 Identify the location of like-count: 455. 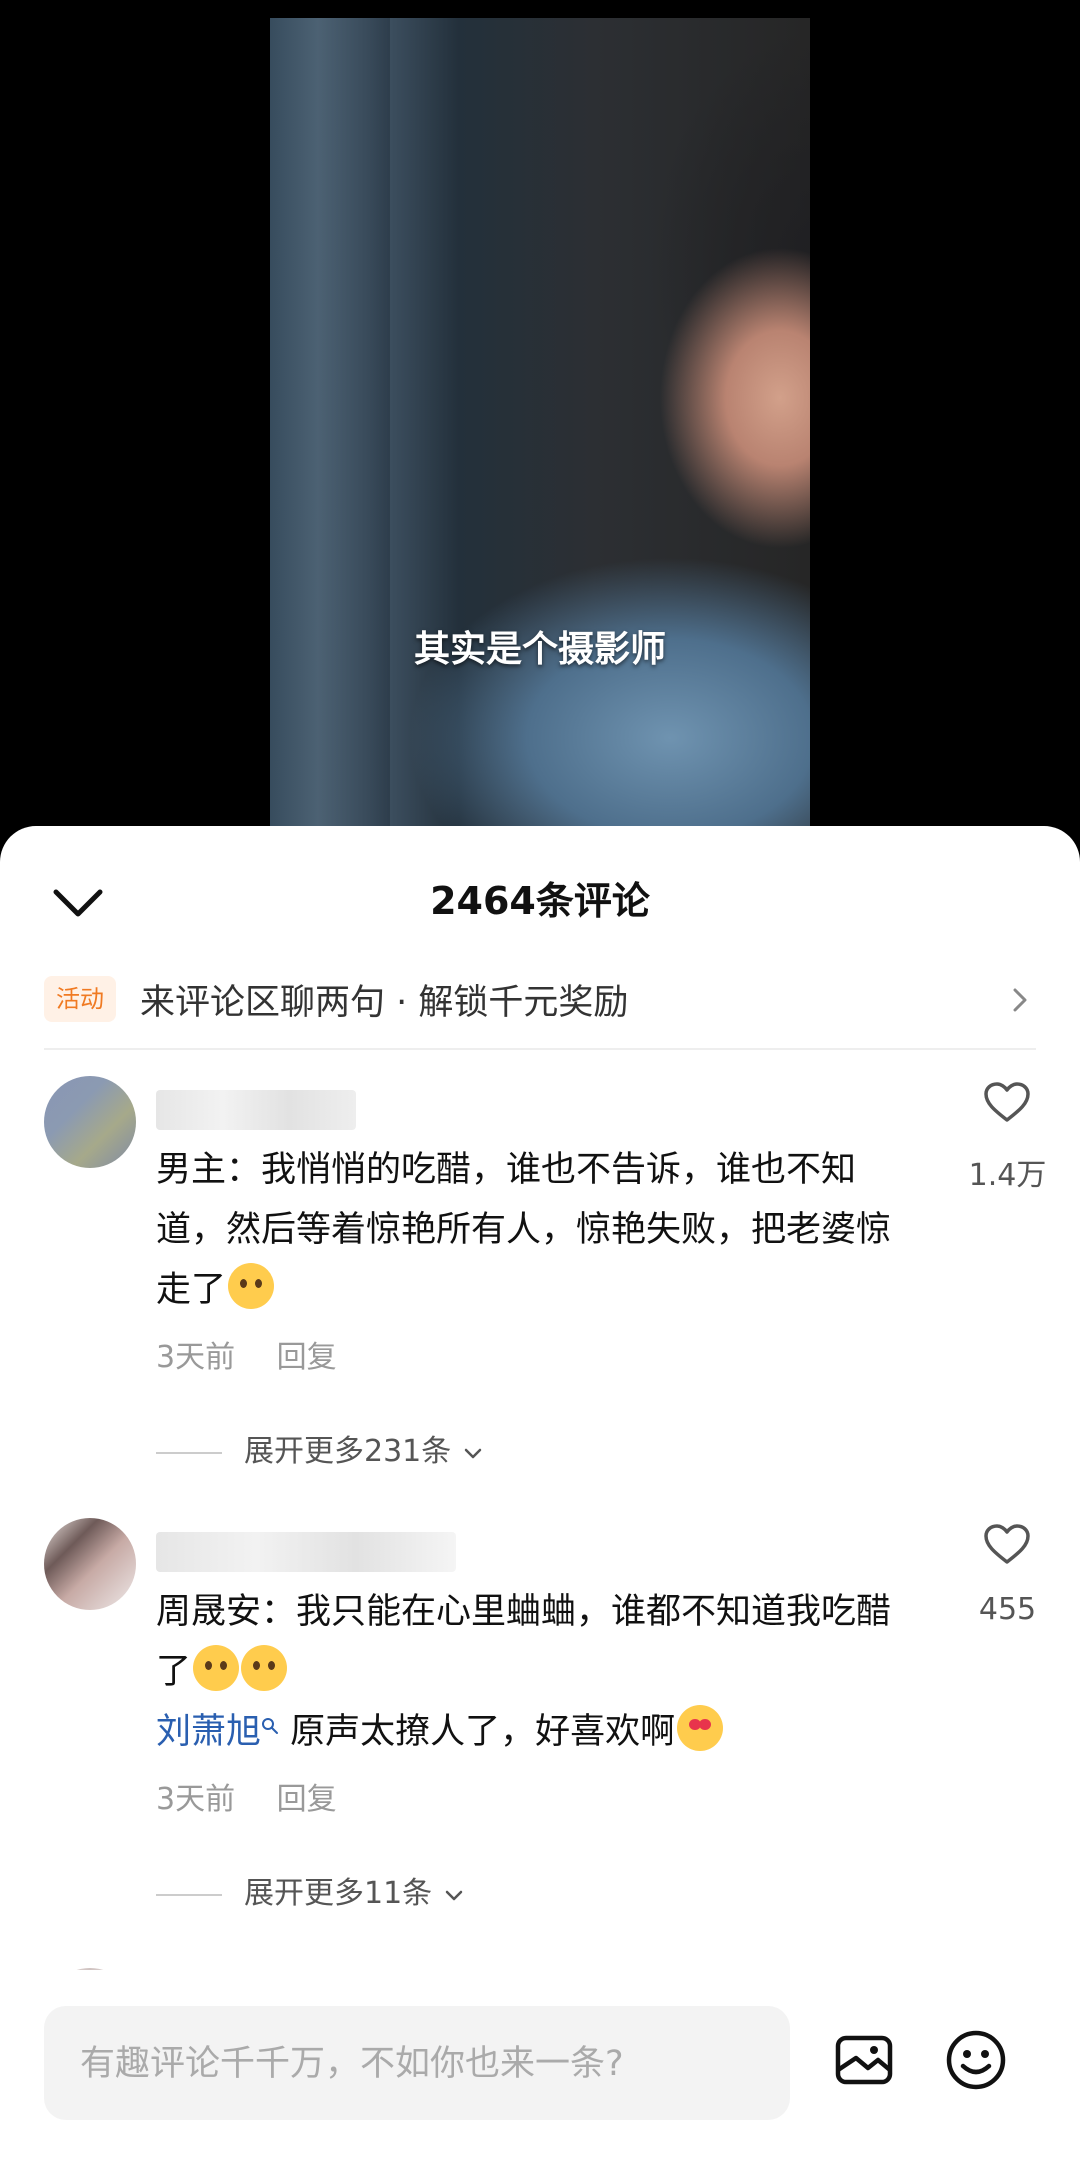
(1007, 1609).